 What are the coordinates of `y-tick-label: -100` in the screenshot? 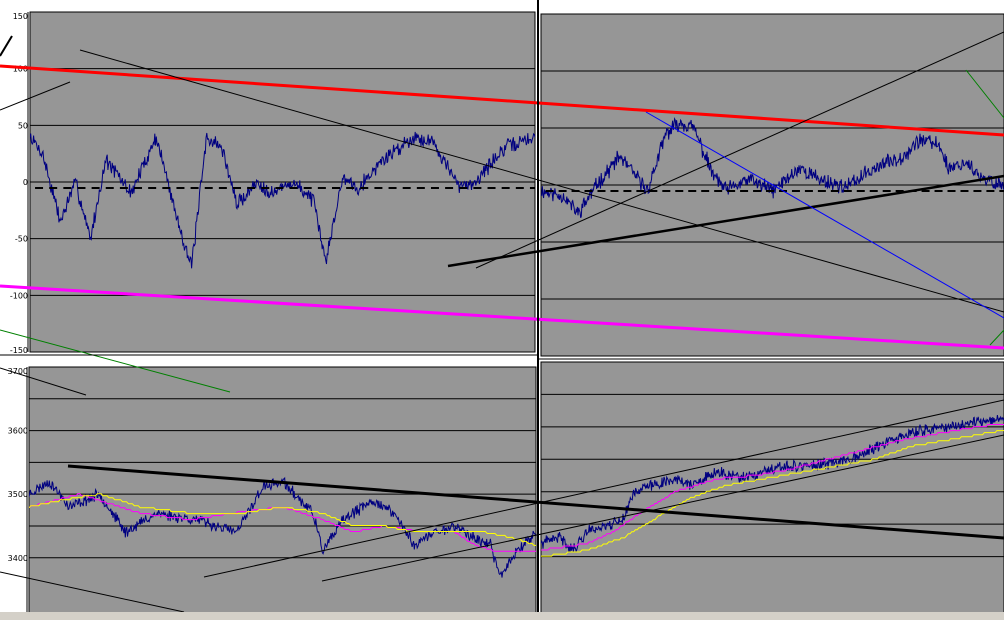 It's located at (19, 295).